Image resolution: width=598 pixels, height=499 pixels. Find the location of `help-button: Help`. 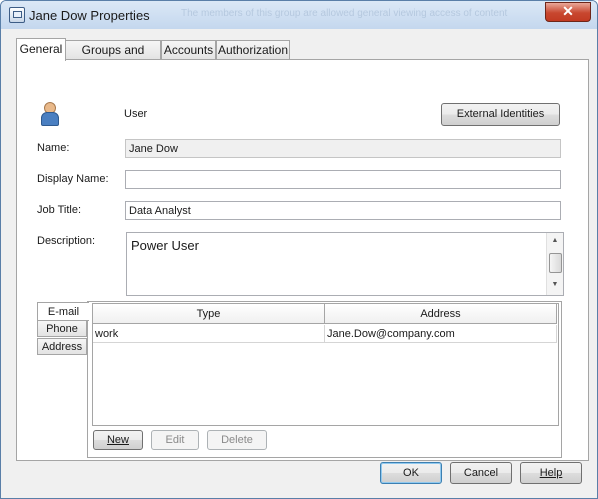

help-button: Help is located at coordinates (551, 473).